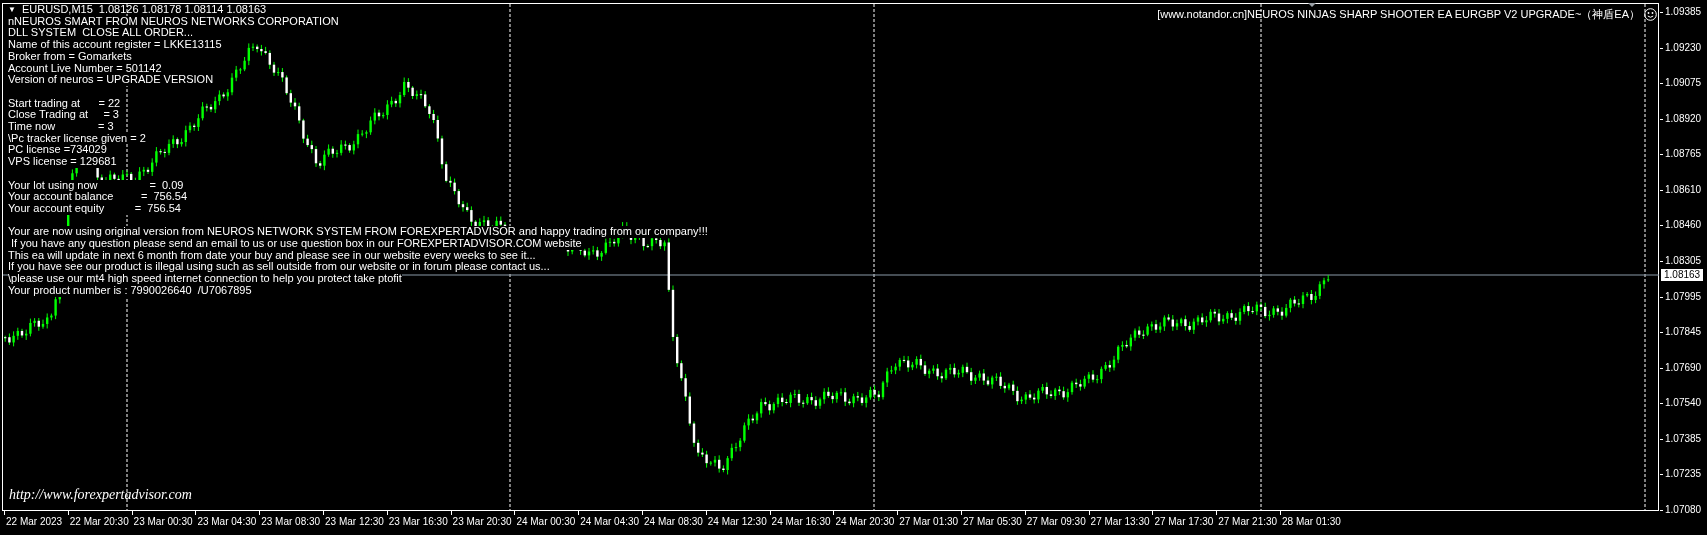  I want to click on price-label: 1.08610, so click(1683, 189).